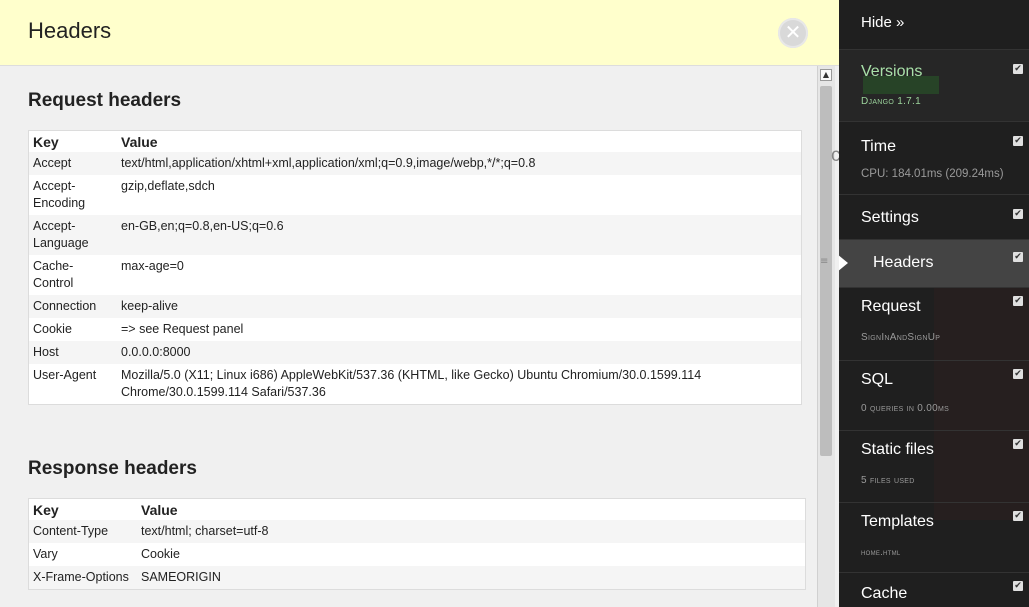 Image resolution: width=1029 pixels, height=607 pixels. Describe the element at coordinates (72, 163) in the screenshot. I see `header-key-cell: Accept` at that location.